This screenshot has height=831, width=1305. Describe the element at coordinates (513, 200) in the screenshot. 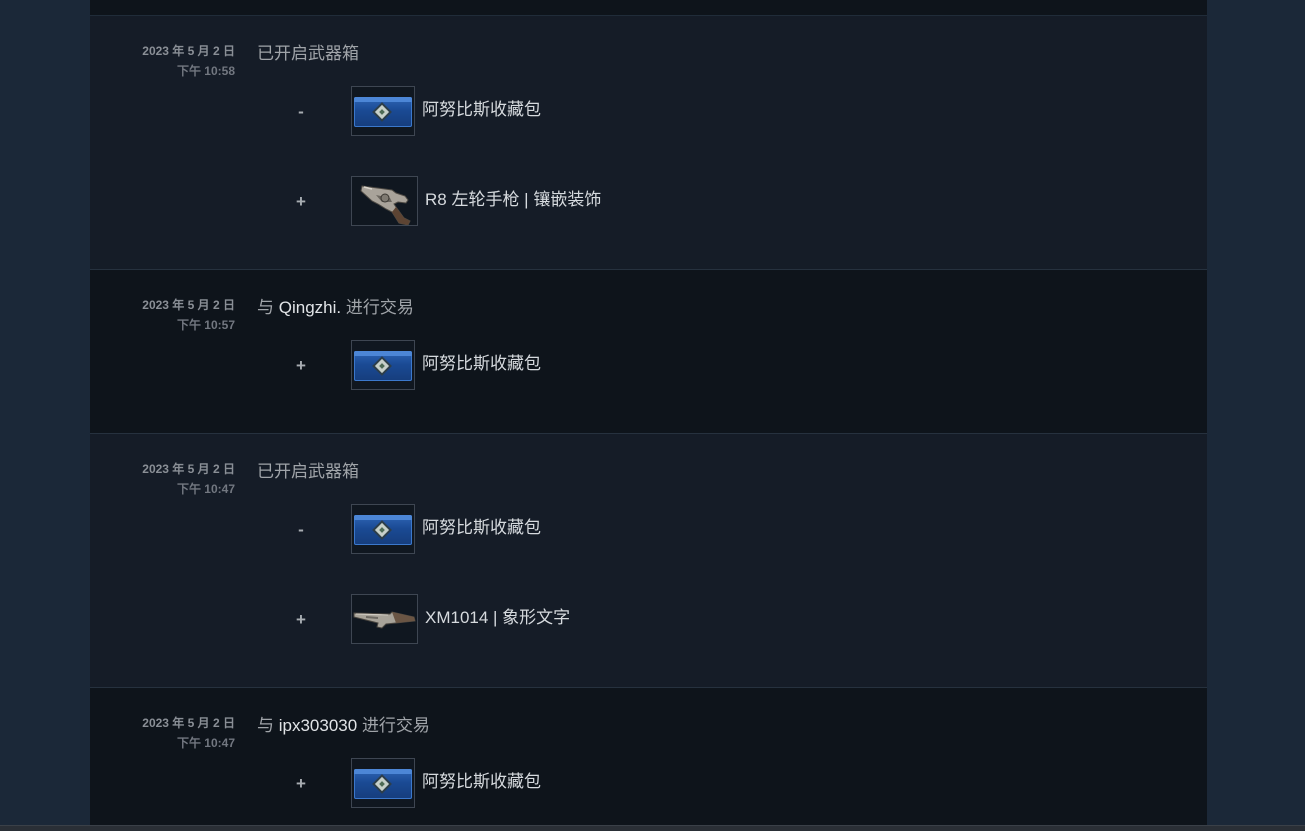

I see `item-name: R8 左轮手枪 | 镶嵌装饰` at that location.